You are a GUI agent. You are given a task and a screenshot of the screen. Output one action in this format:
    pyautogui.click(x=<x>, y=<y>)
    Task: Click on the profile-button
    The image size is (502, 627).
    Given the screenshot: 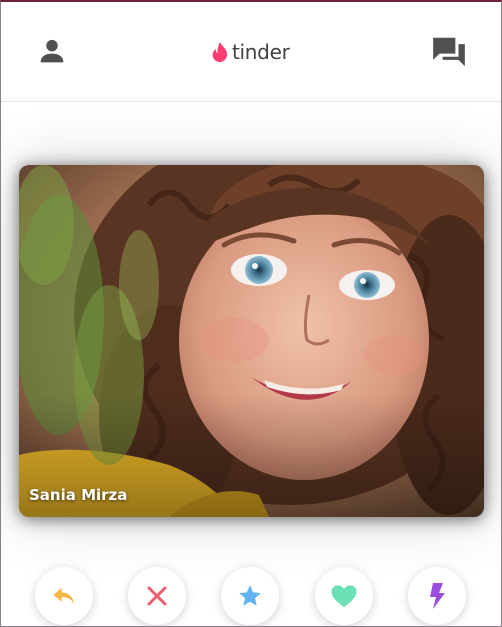 What is the action you would take?
    pyautogui.click(x=52, y=51)
    